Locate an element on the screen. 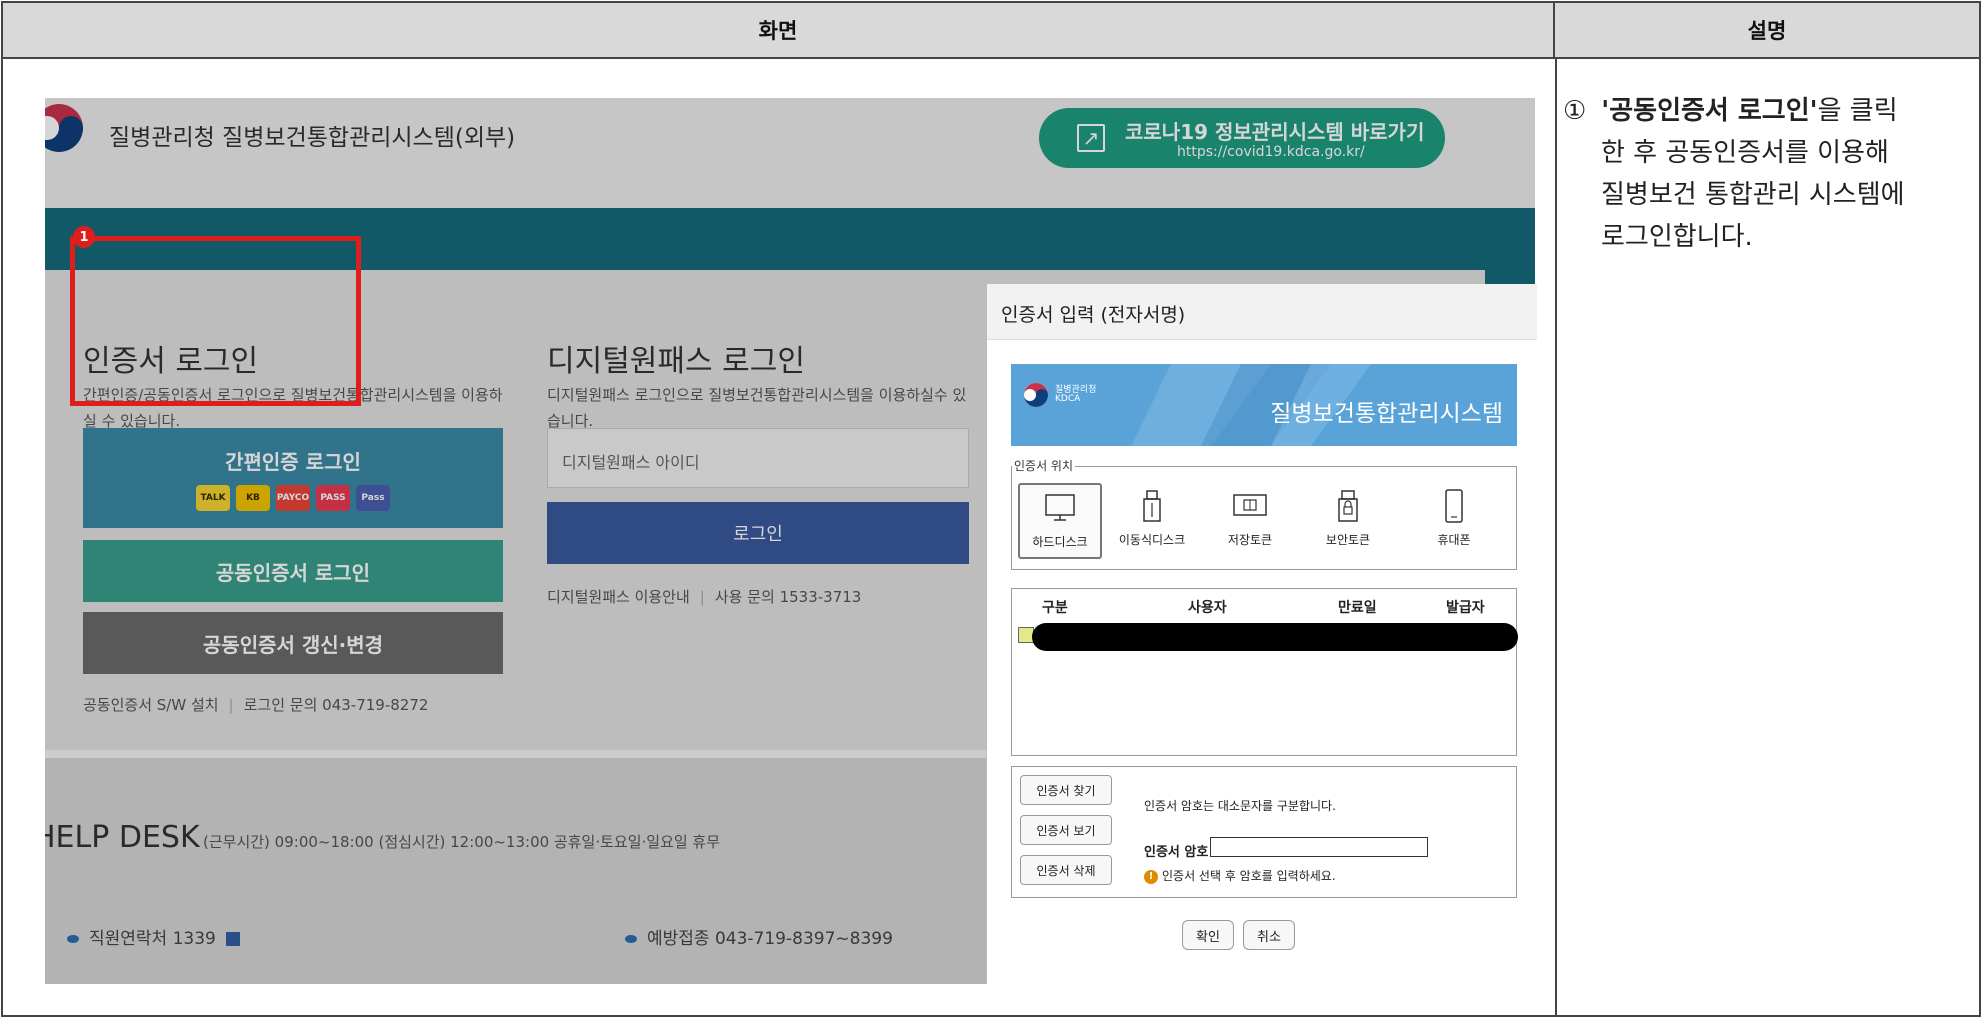 The image size is (1983, 1019). location-security-token: 보안토큰 is located at coordinates (1348, 521).